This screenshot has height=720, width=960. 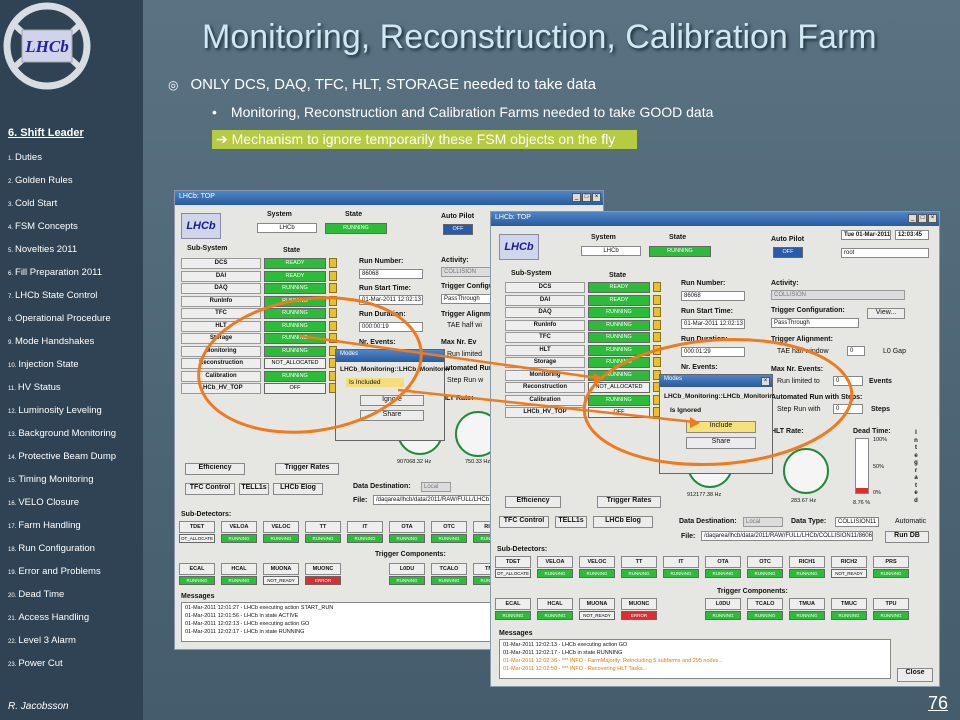 I want to click on nav-item: 14. Protective Beam Dump, so click(x=62, y=462).